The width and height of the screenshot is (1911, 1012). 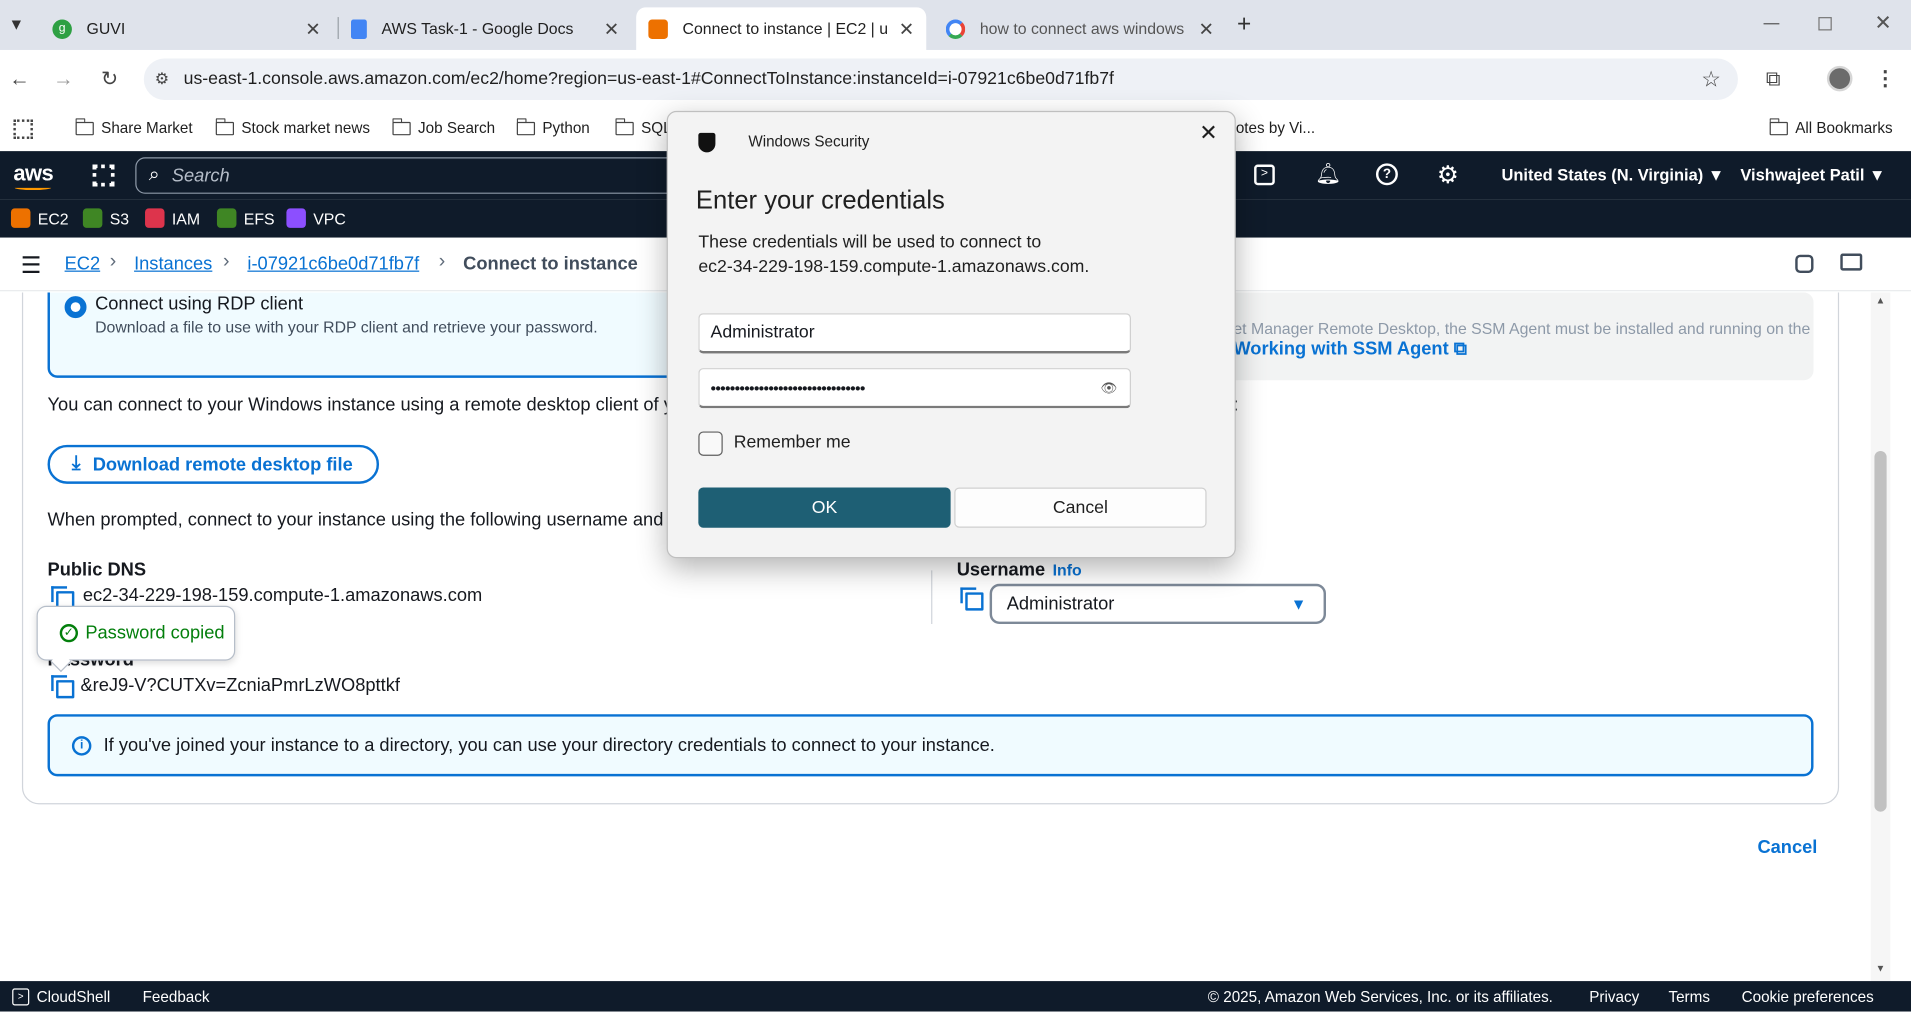 What do you see at coordinates (17, 24) in the screenshot?
I see `tab-list-chevron-icon: ▼` at bounding box center [17, 24].